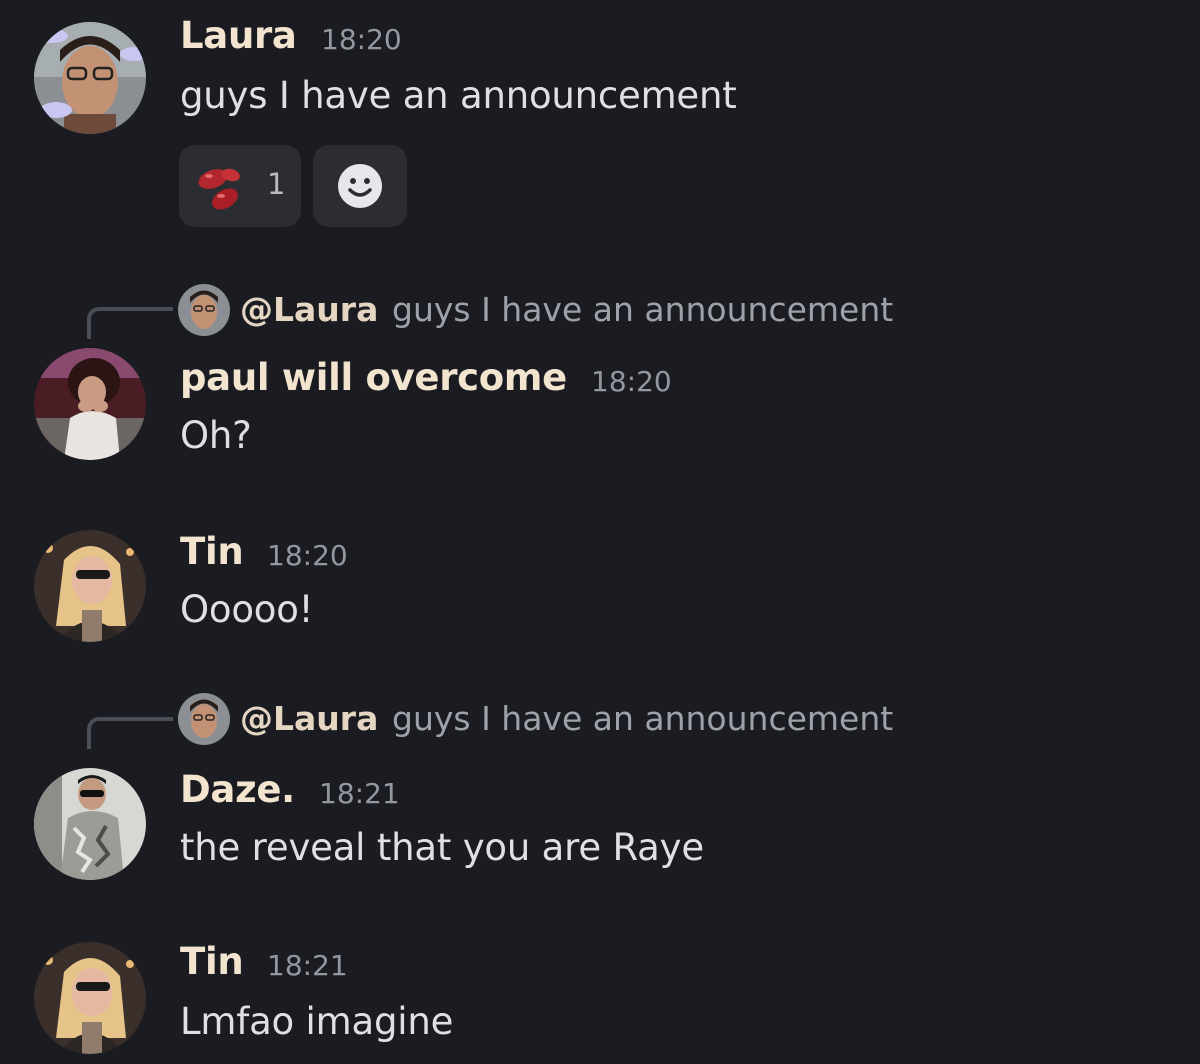 This screenshot has width=1200, height=1064. Describe the element at coordinates (276, 184) in the screenshot. I see `reaction-count: 1` at that location.